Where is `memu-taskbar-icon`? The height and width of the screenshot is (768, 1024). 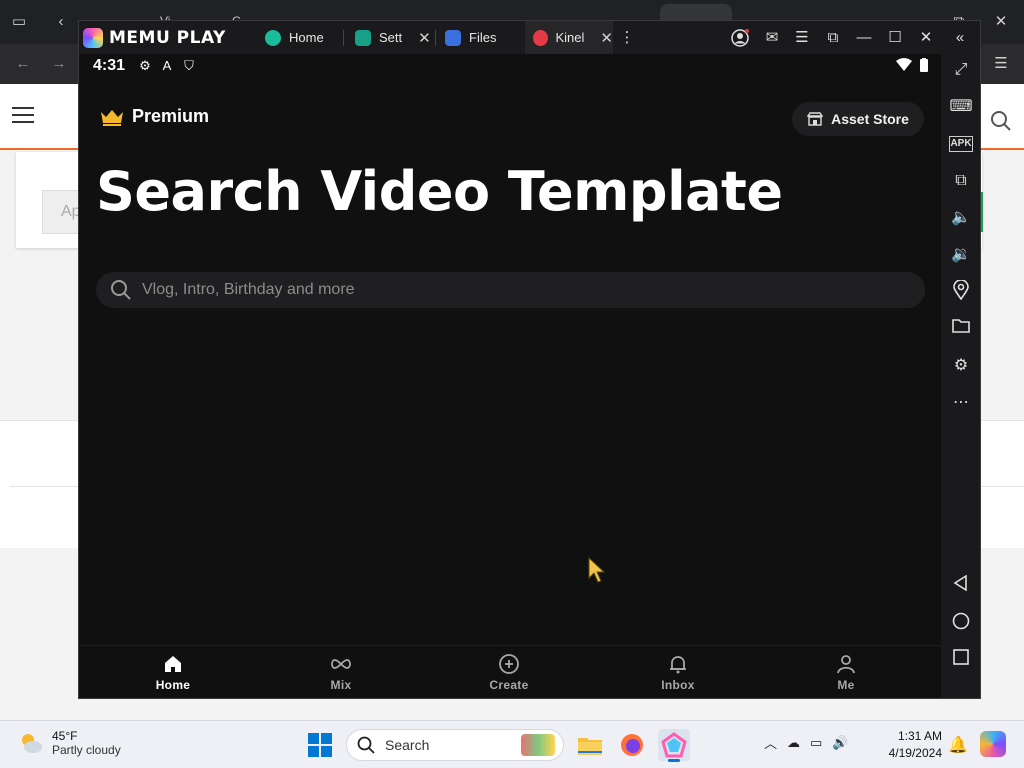
memu-taskbar-icon is located at coordinates (674, 745).